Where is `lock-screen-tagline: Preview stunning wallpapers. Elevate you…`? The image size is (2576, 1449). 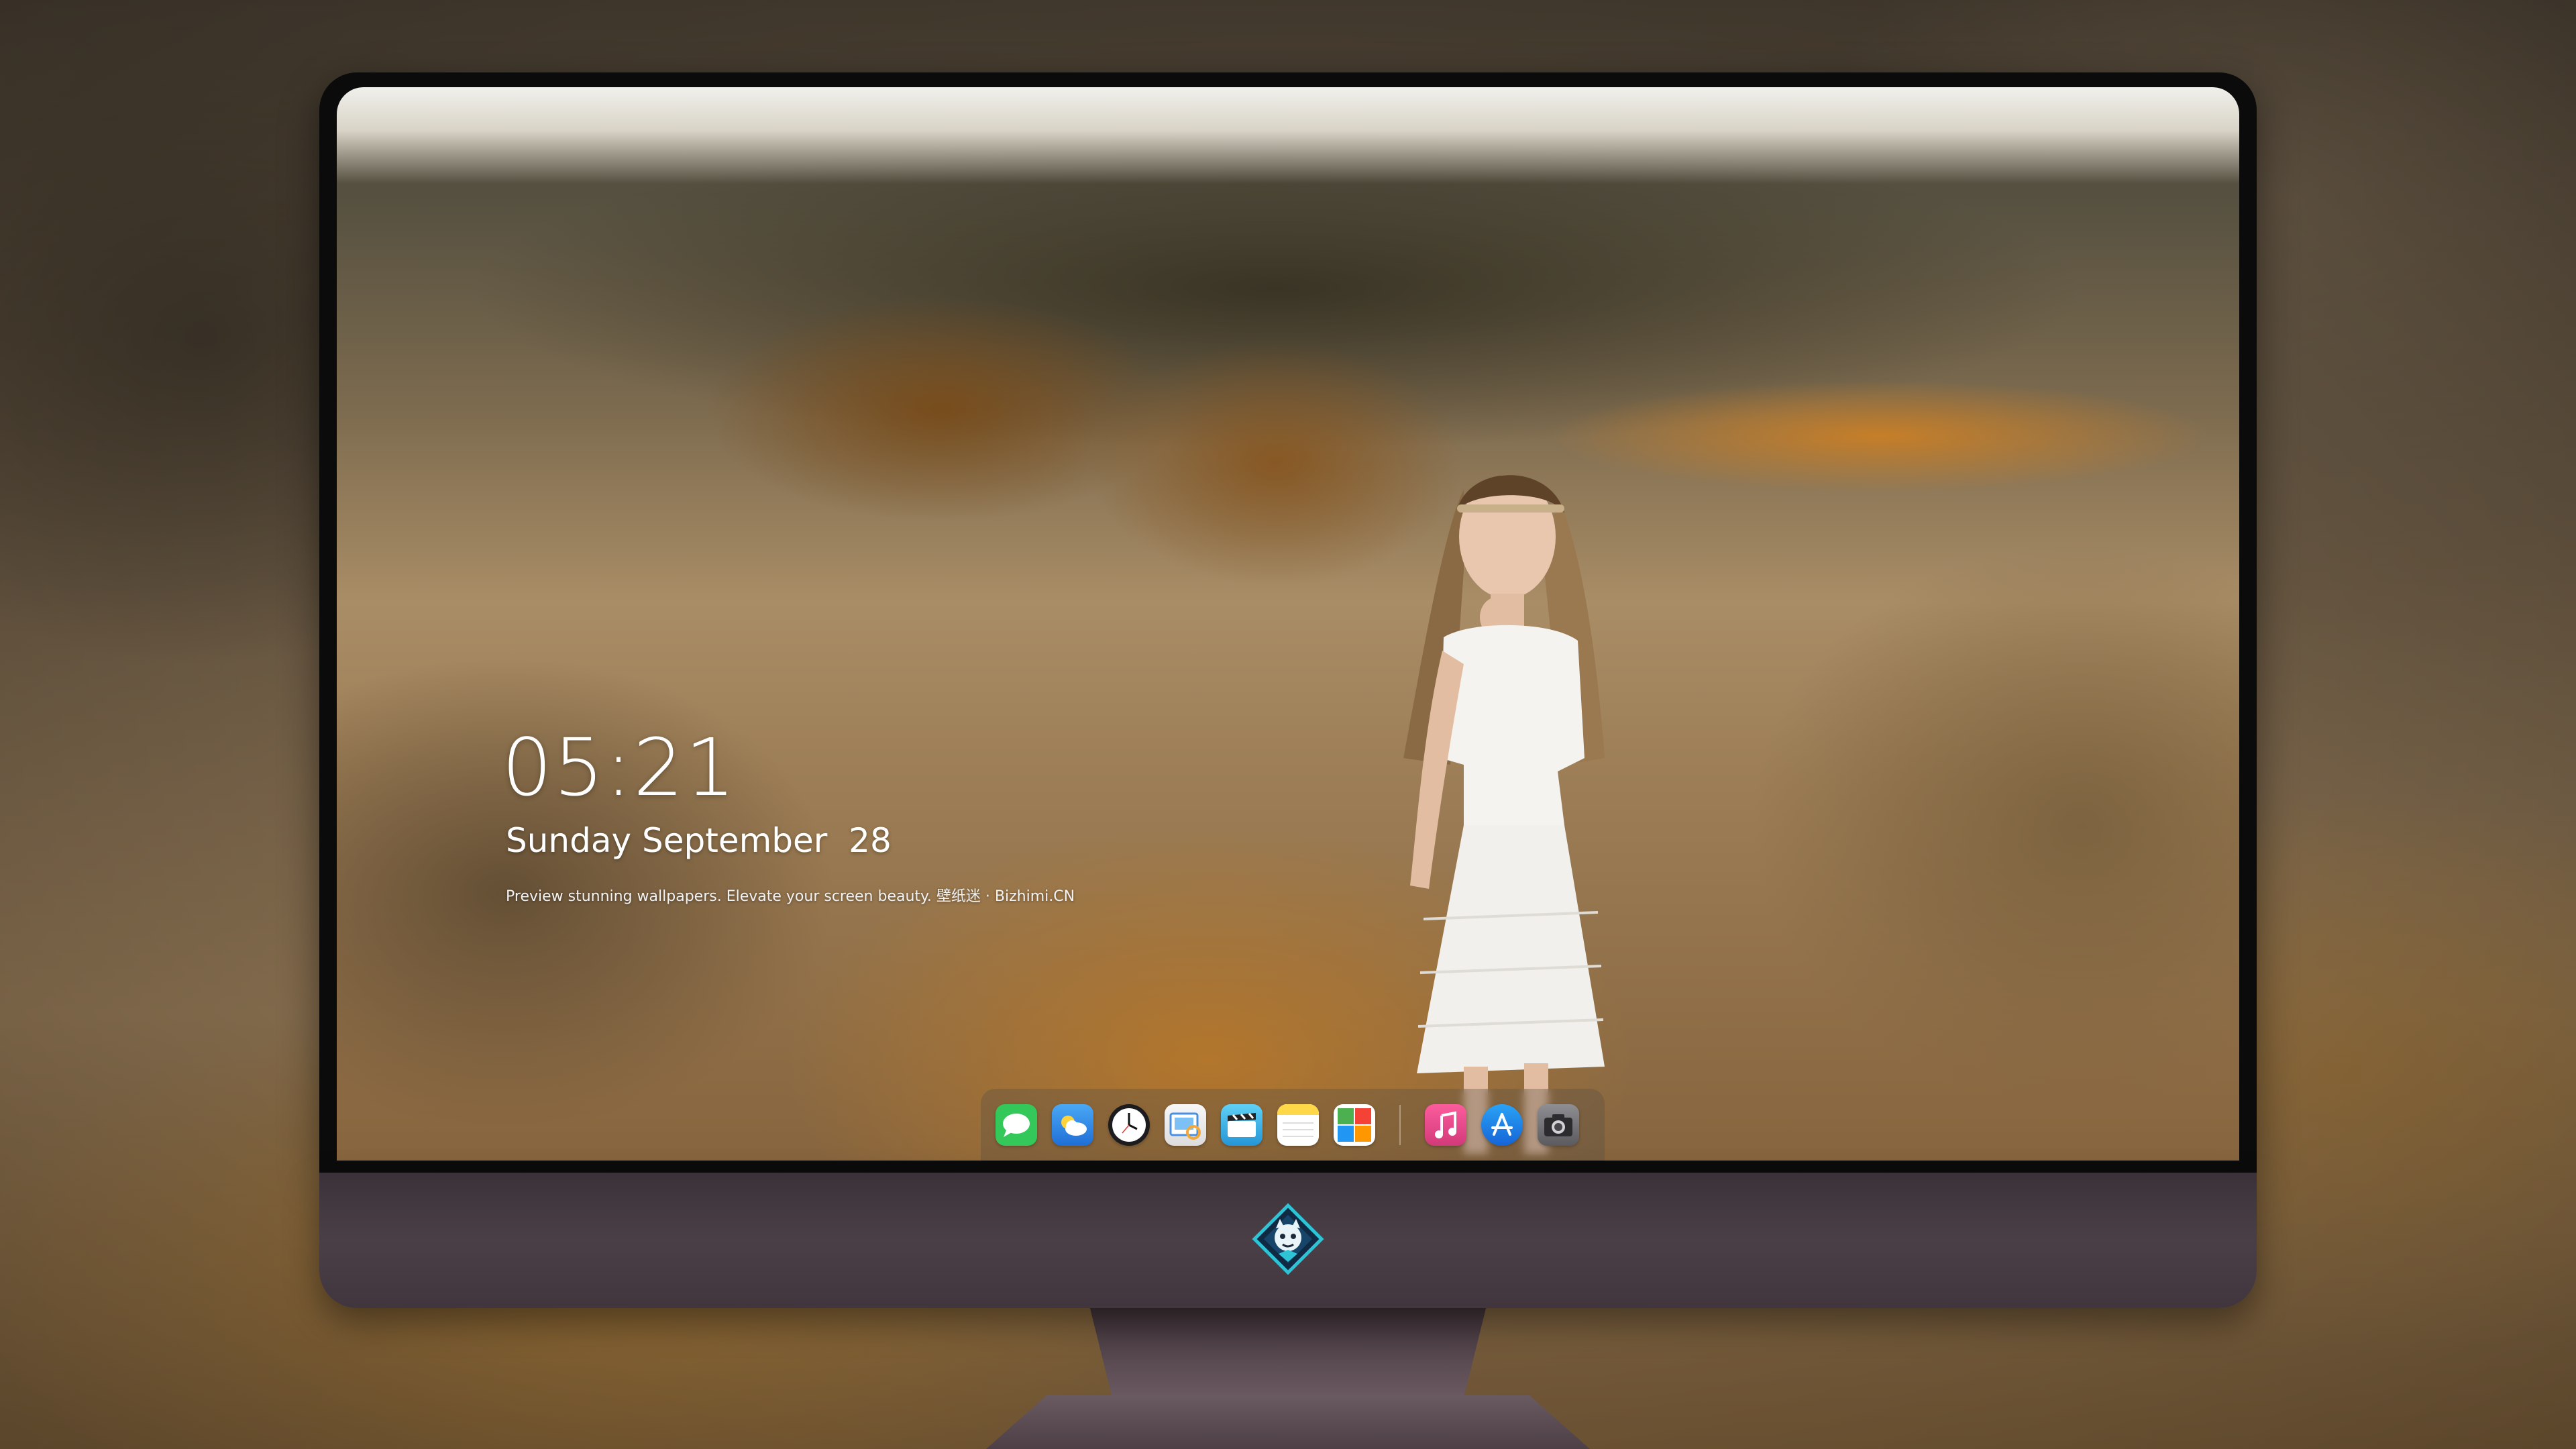
lock-screen-tagline: Preview stunning wallpapers. Elevate you… is located at coordinates (790, 896).